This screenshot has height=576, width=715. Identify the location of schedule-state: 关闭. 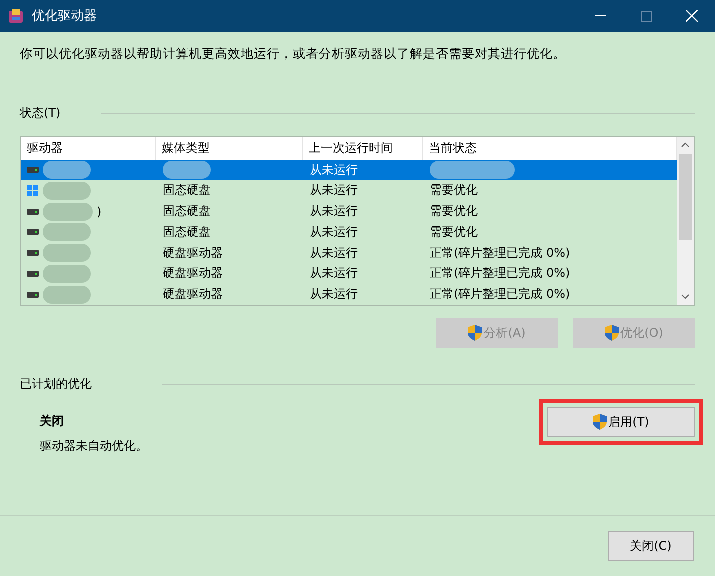
(52, 421).